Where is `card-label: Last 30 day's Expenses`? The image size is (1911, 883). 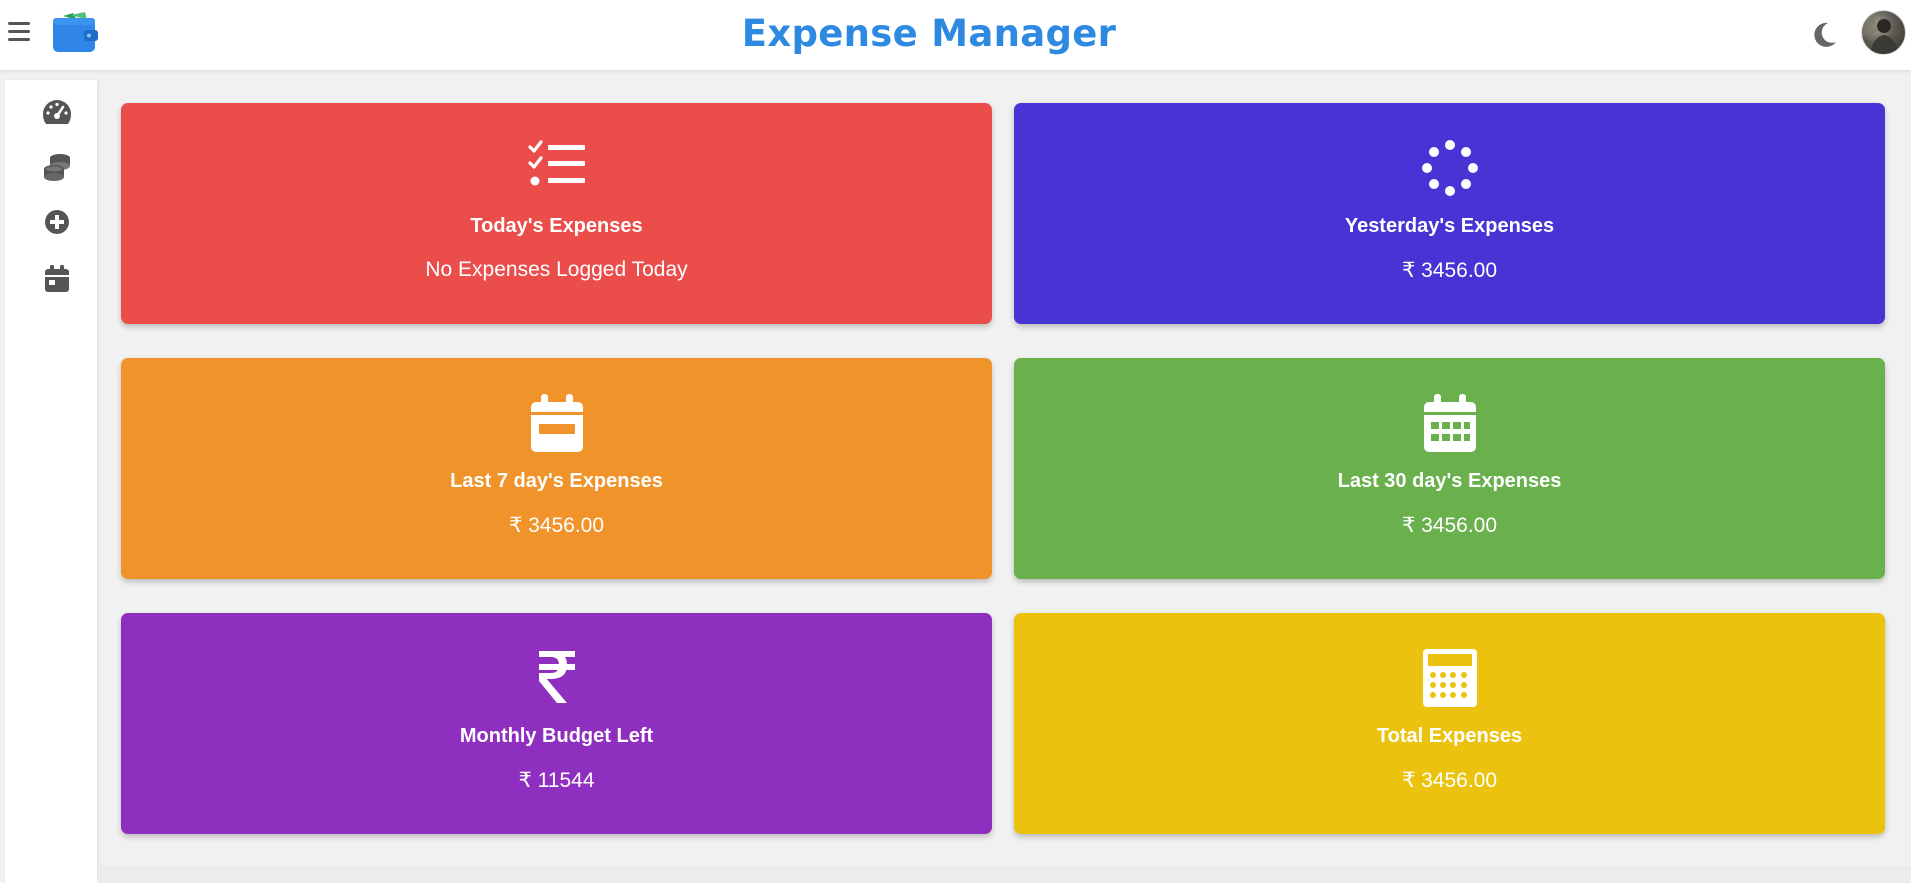
card-label: Last 30 day's Expenses is located at coordinates (1449, 481).